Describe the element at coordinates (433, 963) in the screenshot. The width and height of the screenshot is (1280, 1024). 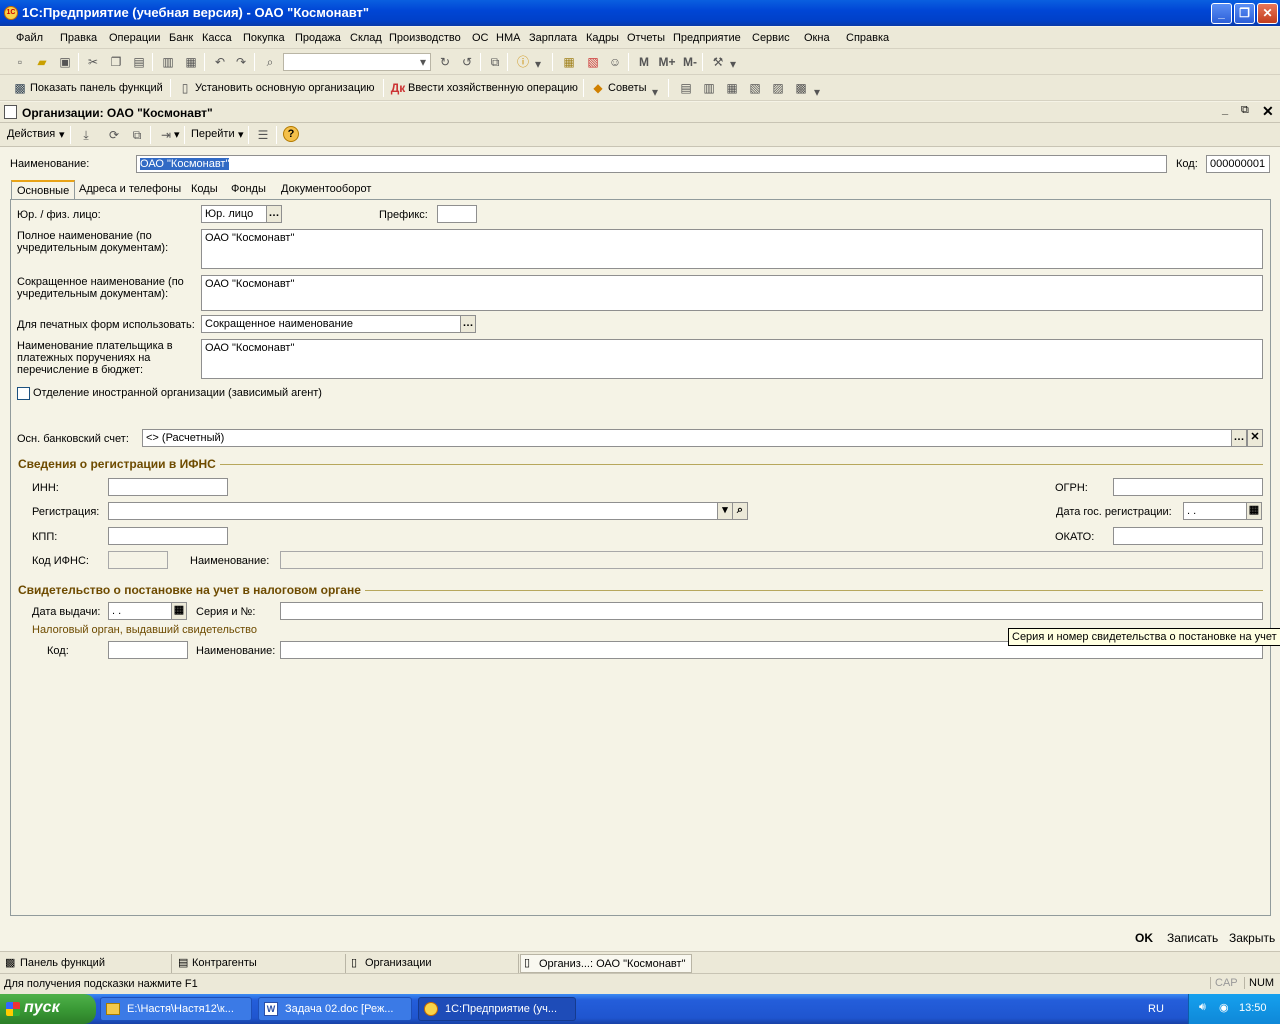
I see `task-organizations: Организации` at that location.